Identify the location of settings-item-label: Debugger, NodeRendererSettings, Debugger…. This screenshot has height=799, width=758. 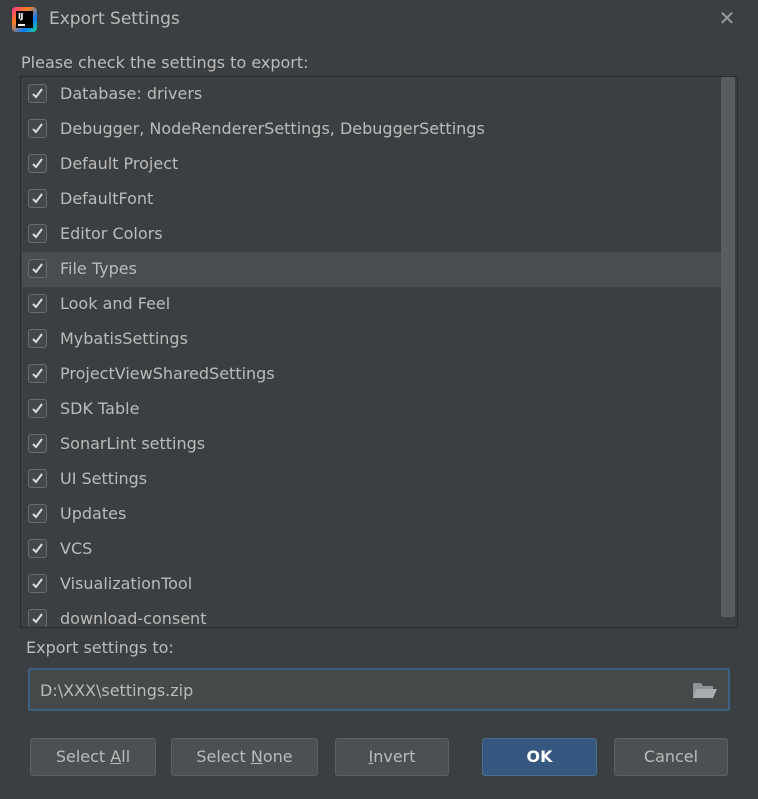
(272, 128).